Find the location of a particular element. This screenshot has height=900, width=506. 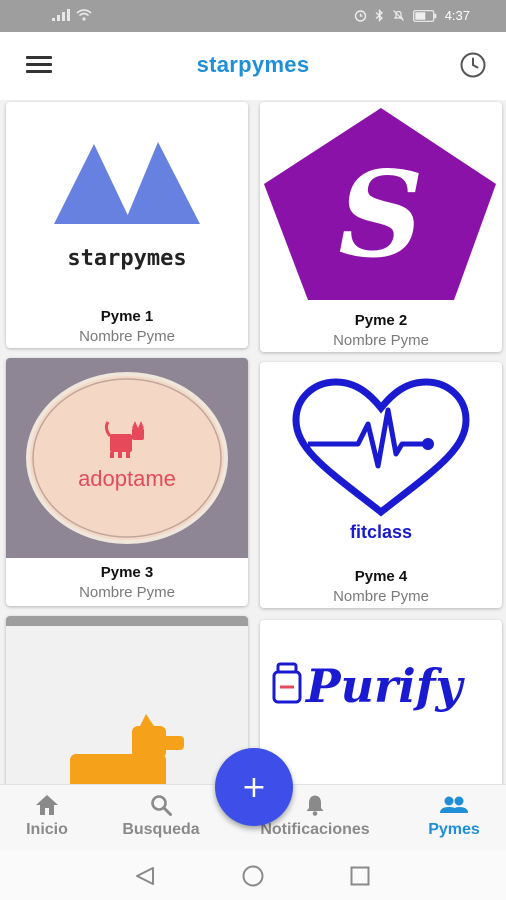

status-right: 4:37 is located at coordinates (412, 15).